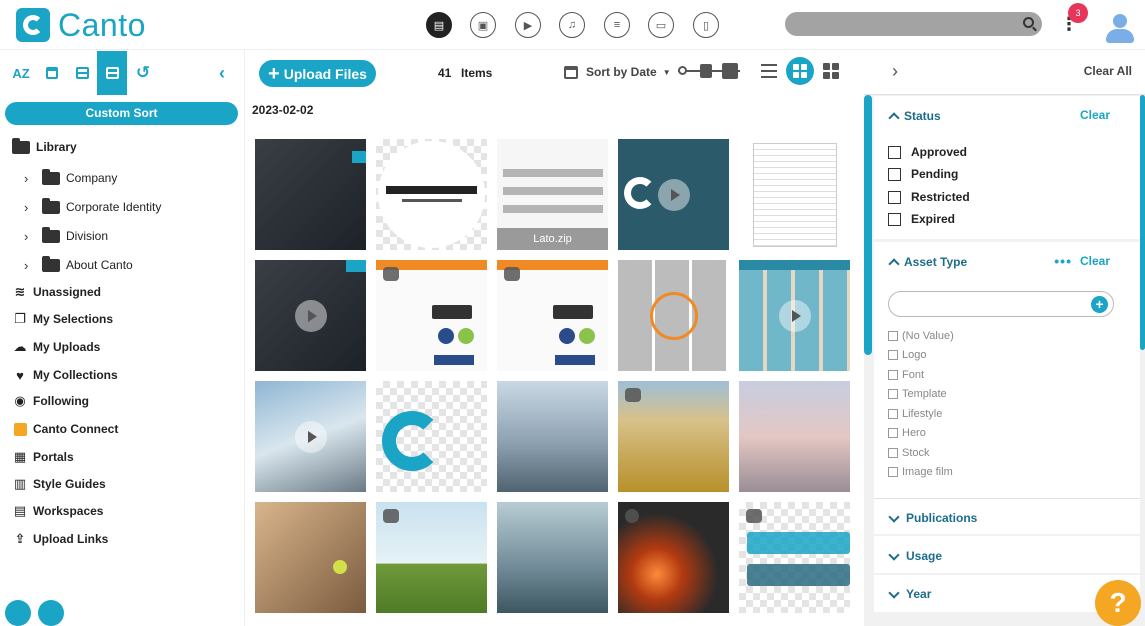  What do you see at coordinates (78, 264) in the screenshot?
I see `folder-about-canto: › About Canto` at bounding box center [78, 264].